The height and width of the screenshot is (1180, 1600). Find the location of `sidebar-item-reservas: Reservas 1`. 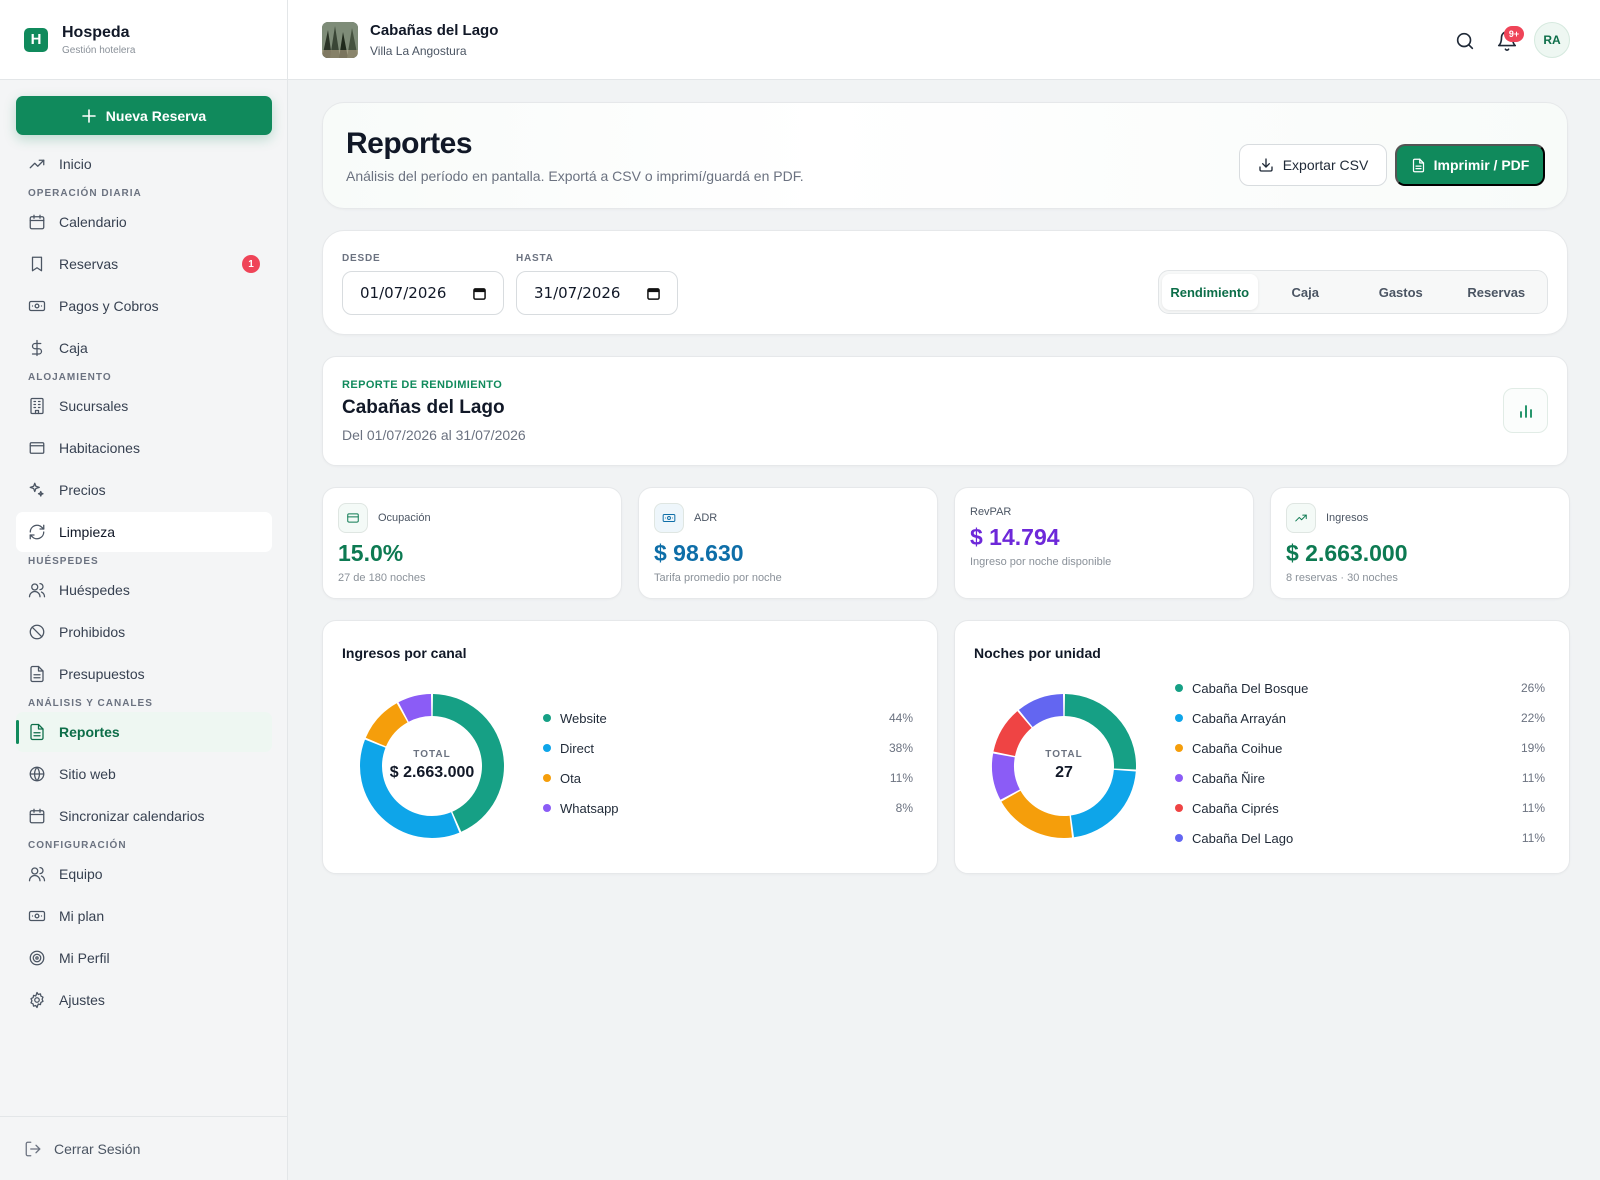

sidebar-item-reservas: Reservas 1 is located at coordinates (144, 264).